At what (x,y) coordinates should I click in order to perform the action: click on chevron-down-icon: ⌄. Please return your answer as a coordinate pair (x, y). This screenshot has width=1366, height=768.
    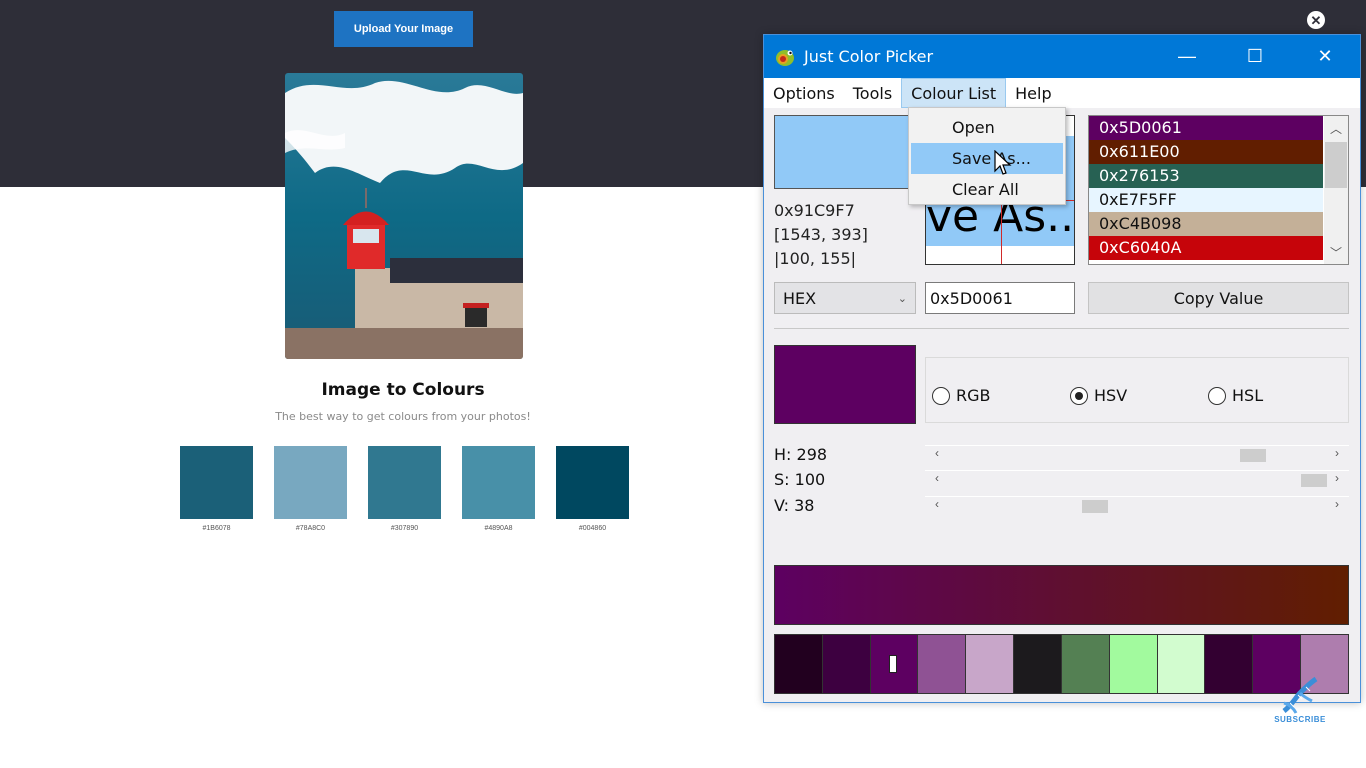
    Looking at the image, I should click on (902, 298).